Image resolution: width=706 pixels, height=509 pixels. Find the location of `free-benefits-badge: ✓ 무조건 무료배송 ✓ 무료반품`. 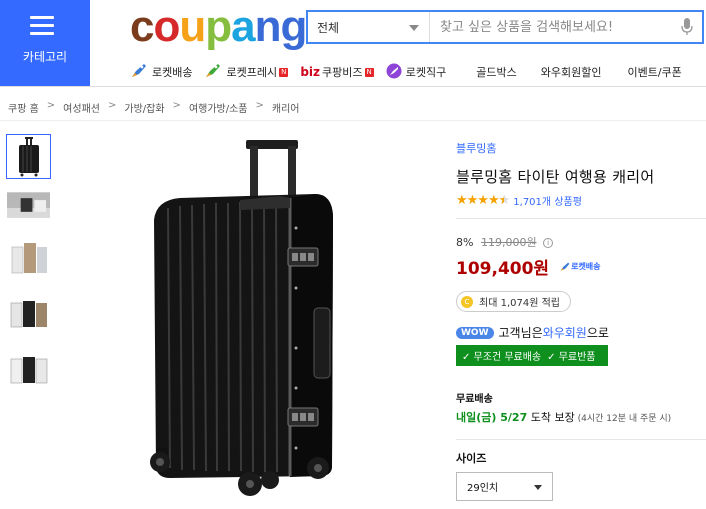

free-benefits-badge: ✓ 무조건 무료배송 ✓ 무료반품 is located at coordinates (532, 355).